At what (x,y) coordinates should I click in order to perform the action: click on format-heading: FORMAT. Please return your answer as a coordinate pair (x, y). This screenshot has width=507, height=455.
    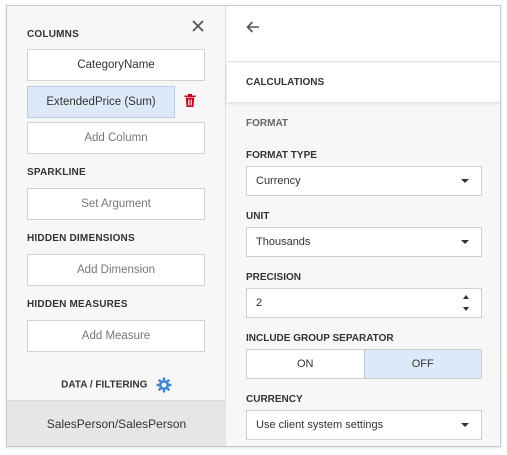
    Looking at the image, I should click on (267, 123).